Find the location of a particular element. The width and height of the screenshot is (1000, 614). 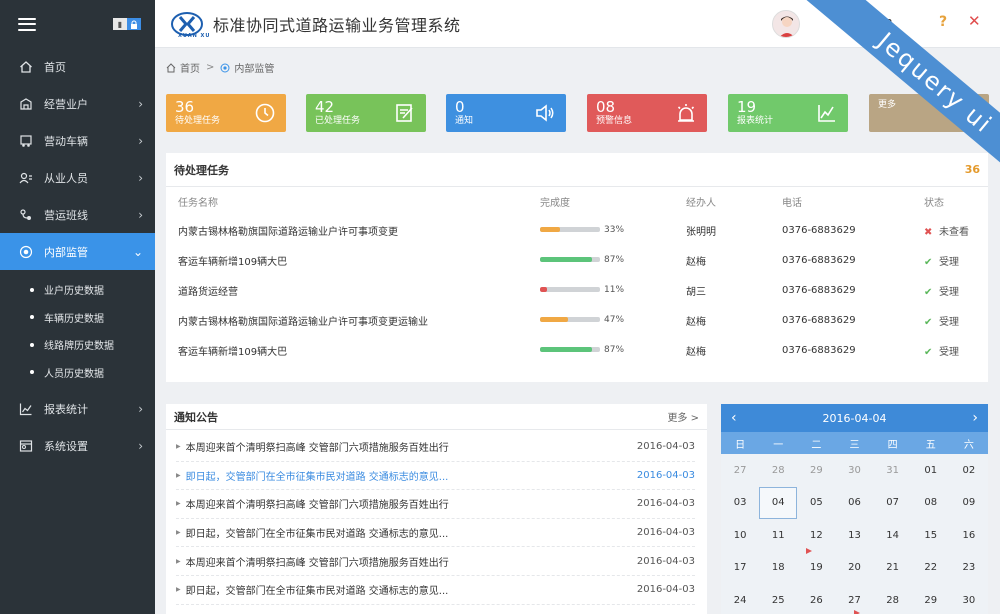

calendar-day: 15 is located at coordinates (931, 535).